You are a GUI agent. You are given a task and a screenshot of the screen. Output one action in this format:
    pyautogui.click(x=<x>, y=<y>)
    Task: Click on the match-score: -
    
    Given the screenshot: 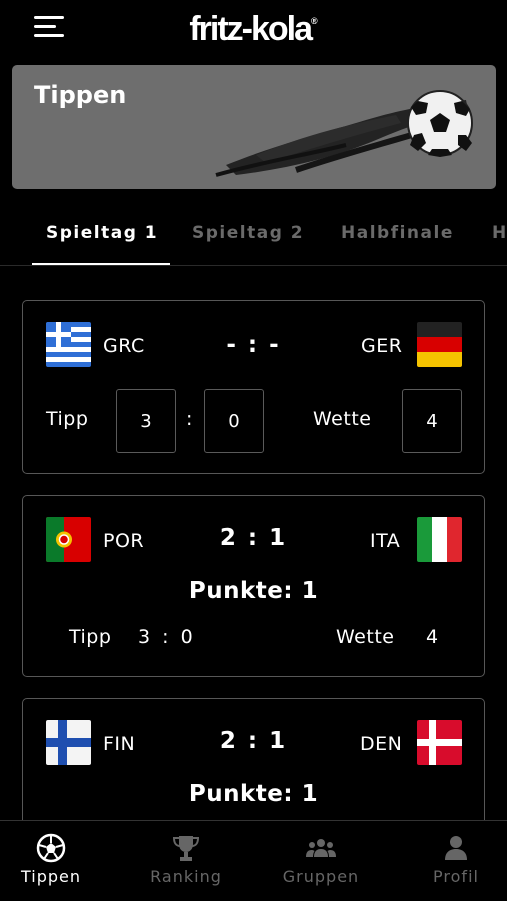 What is the action you would take?
    pyautogui.click(x=253, y=345)
    